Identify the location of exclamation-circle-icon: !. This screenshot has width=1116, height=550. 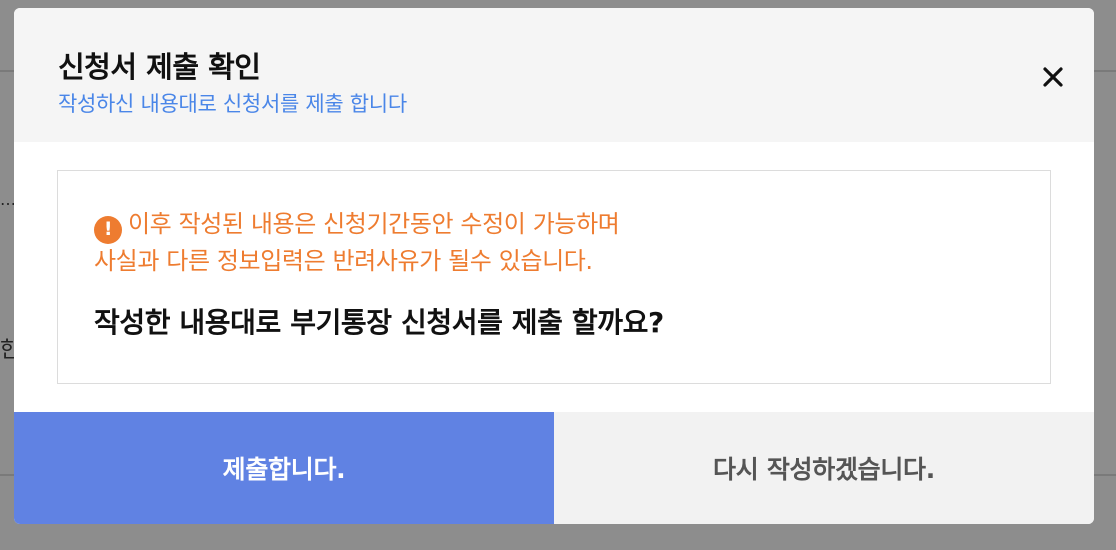
(108, 229).